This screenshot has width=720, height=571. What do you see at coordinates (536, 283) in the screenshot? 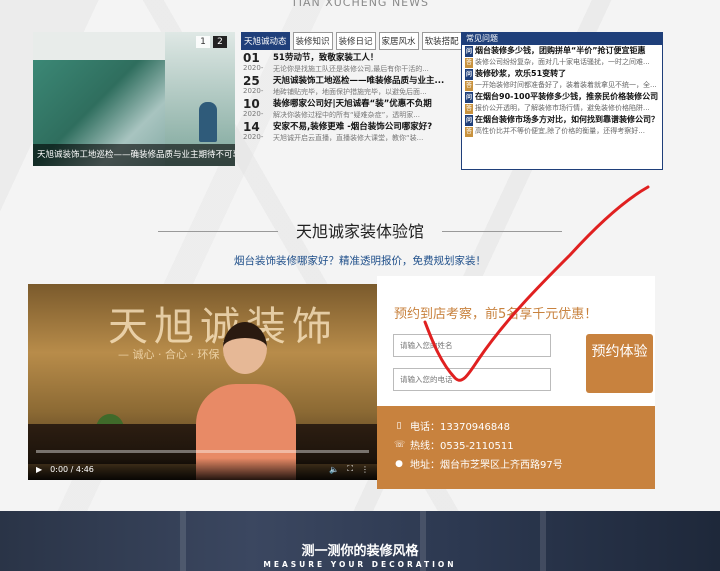
I see `red-annotation-checkmark` at bounding box center [536, 283].